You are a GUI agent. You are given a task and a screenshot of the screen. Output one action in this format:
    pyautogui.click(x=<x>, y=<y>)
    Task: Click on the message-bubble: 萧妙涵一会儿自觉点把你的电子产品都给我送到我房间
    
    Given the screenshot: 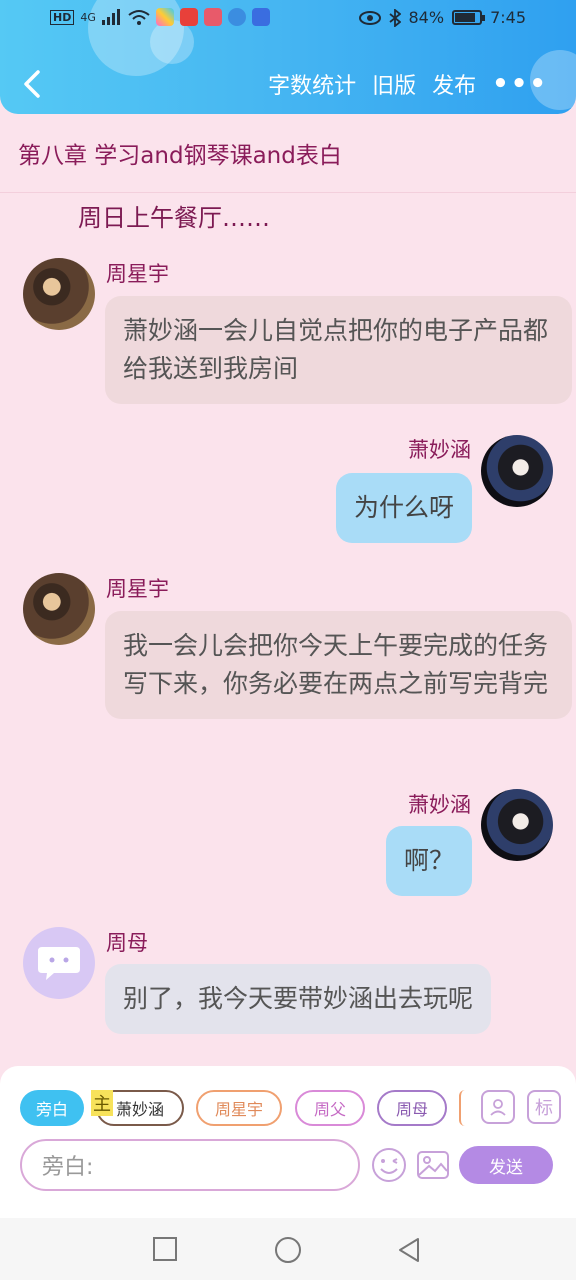 What is the action you would take?
    pyautogui.click(x=338, y=350)
    